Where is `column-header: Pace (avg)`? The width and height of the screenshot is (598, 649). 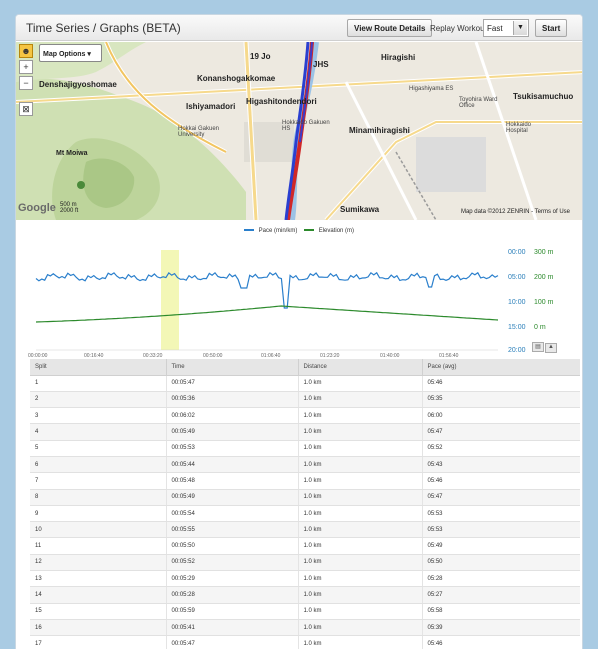
column-header: Pace (avg) is located at coordinates (500, 367).